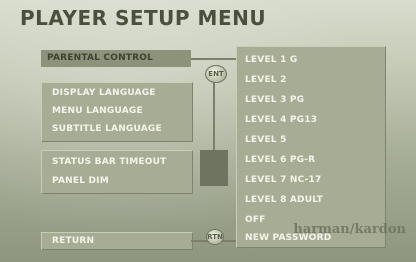 The image size is (416, 262). Describe the element at coordinates (143, 18) in the screenshot. I see `page-title: PLAYER SETUP MENU` at that location.